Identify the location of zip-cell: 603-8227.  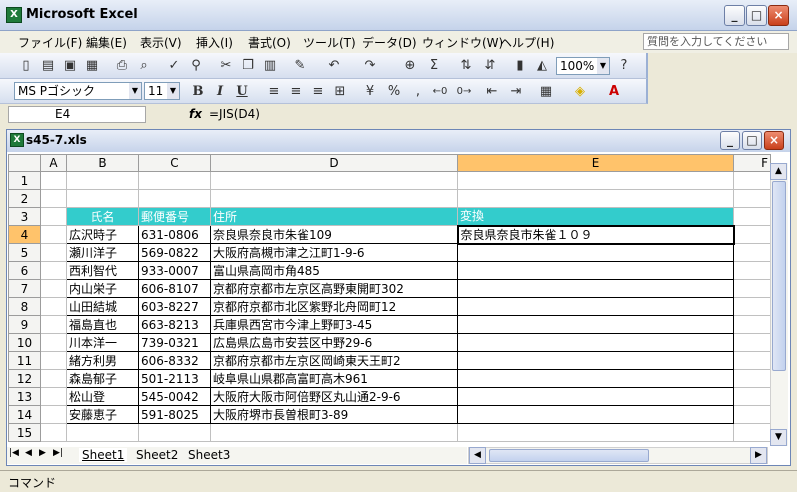
(174, 306).